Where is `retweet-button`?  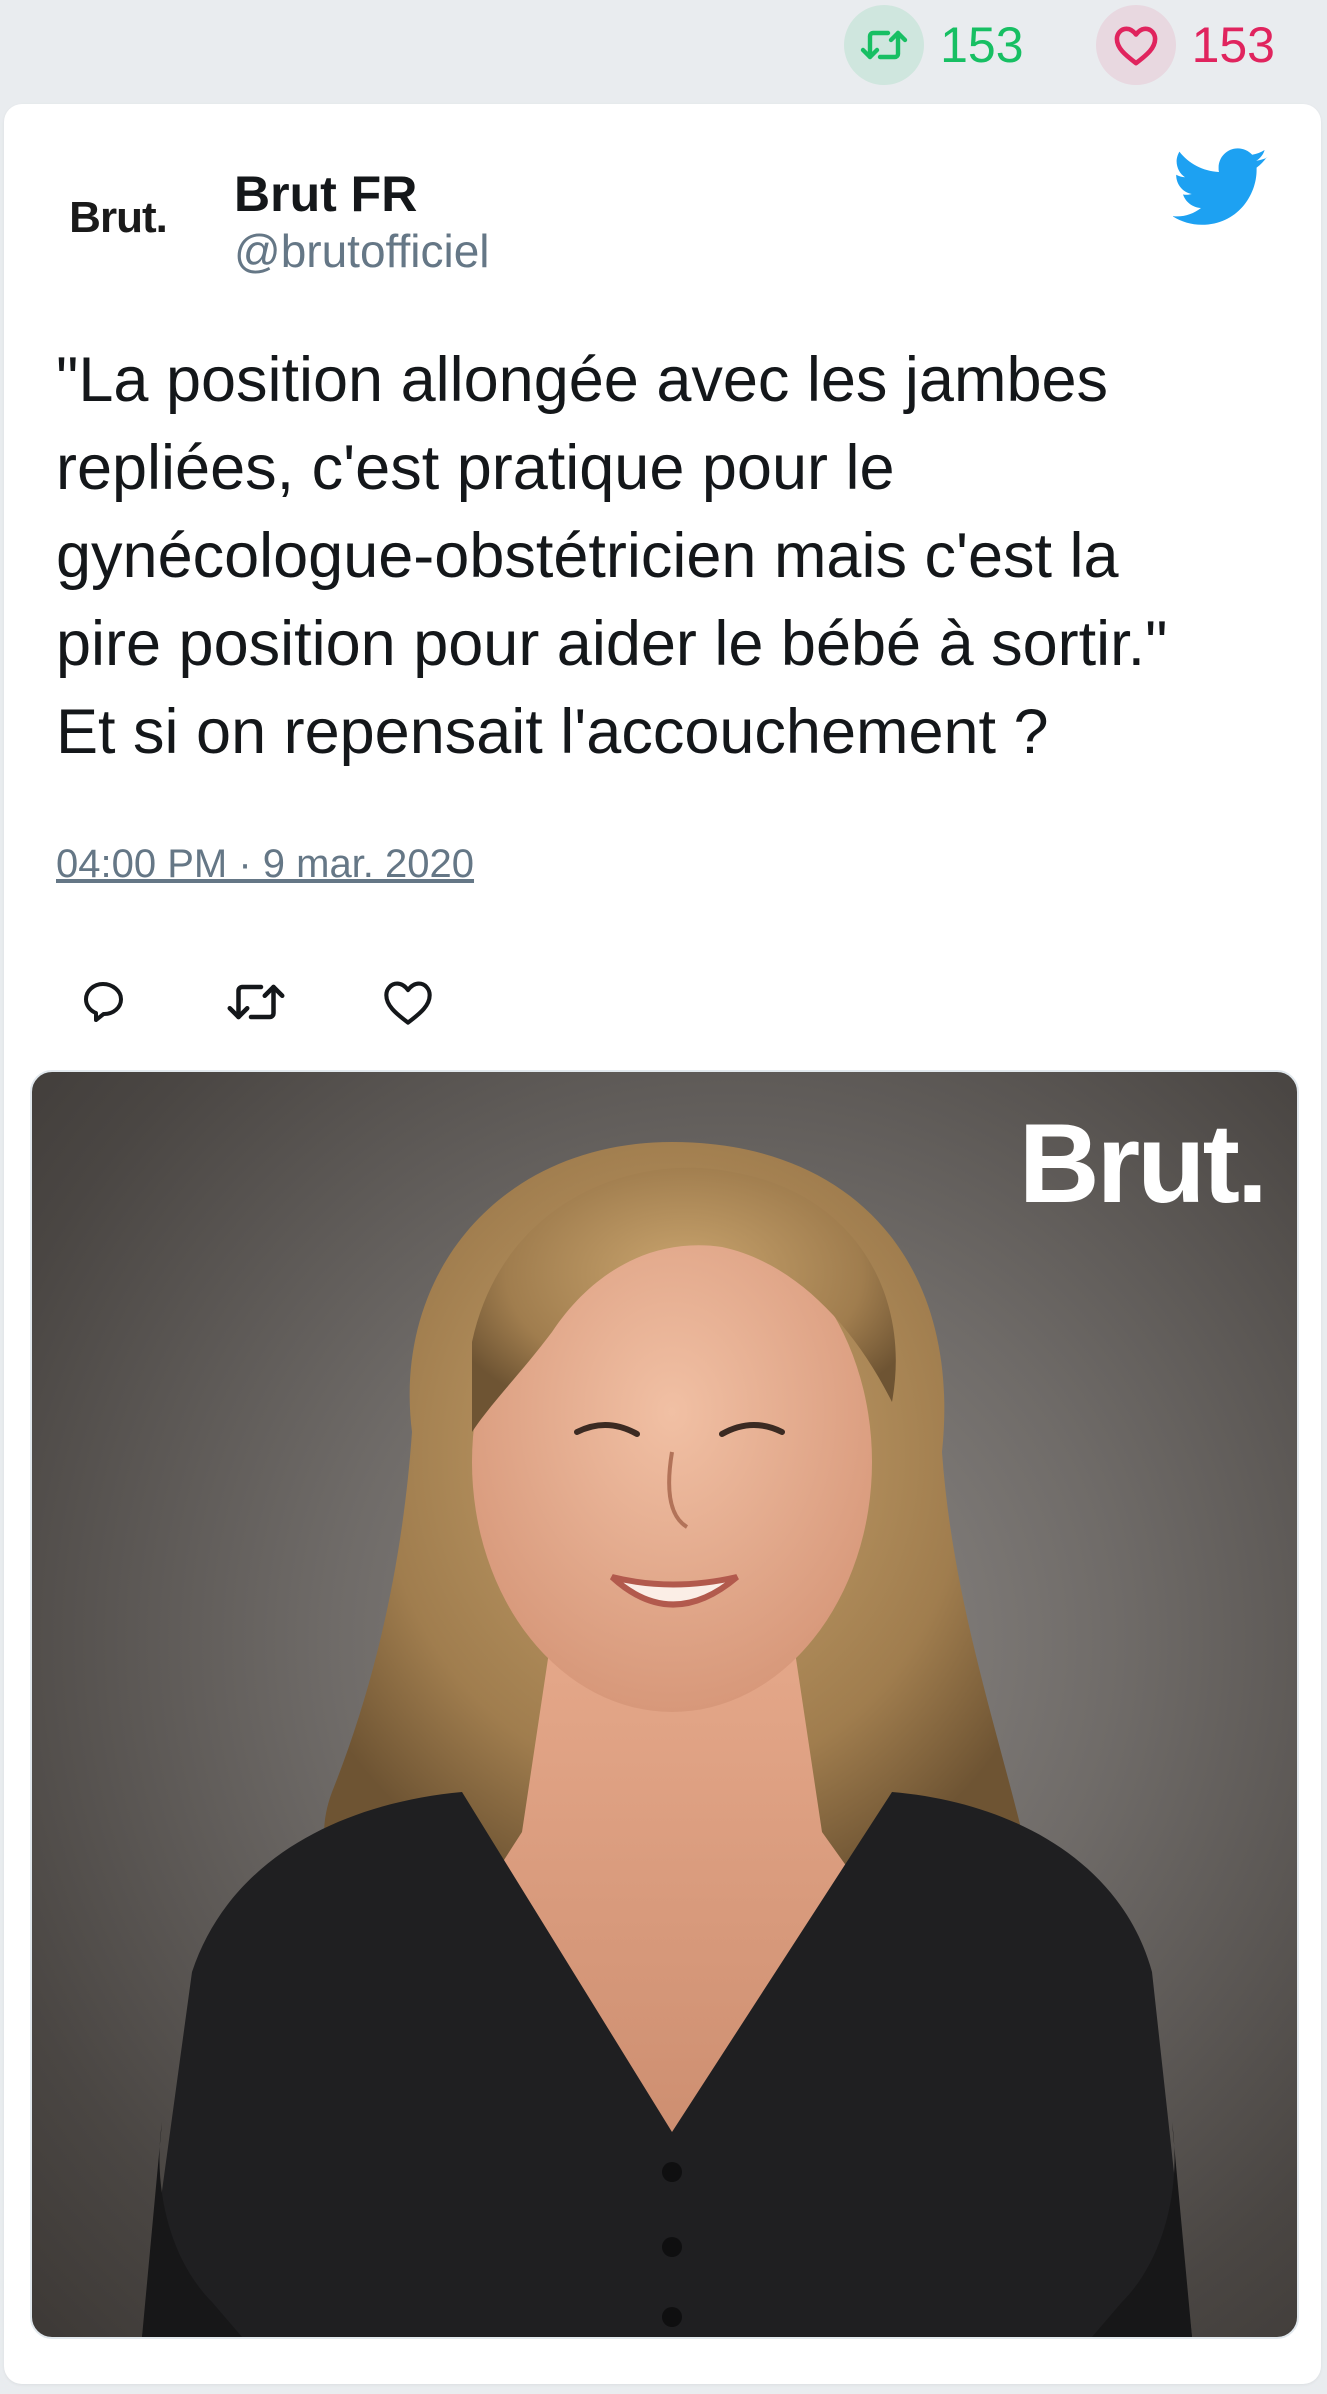 retweet-button is located at coordinates (256, 1002).